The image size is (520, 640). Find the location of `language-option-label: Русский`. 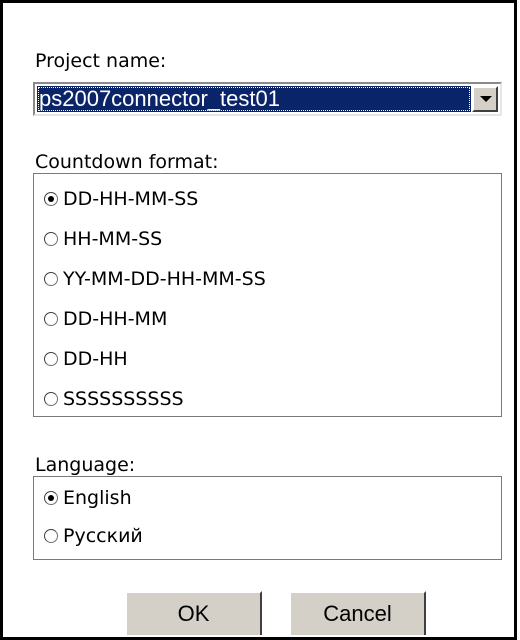

language-option-label: Русский is located at coordinates (103, 536).